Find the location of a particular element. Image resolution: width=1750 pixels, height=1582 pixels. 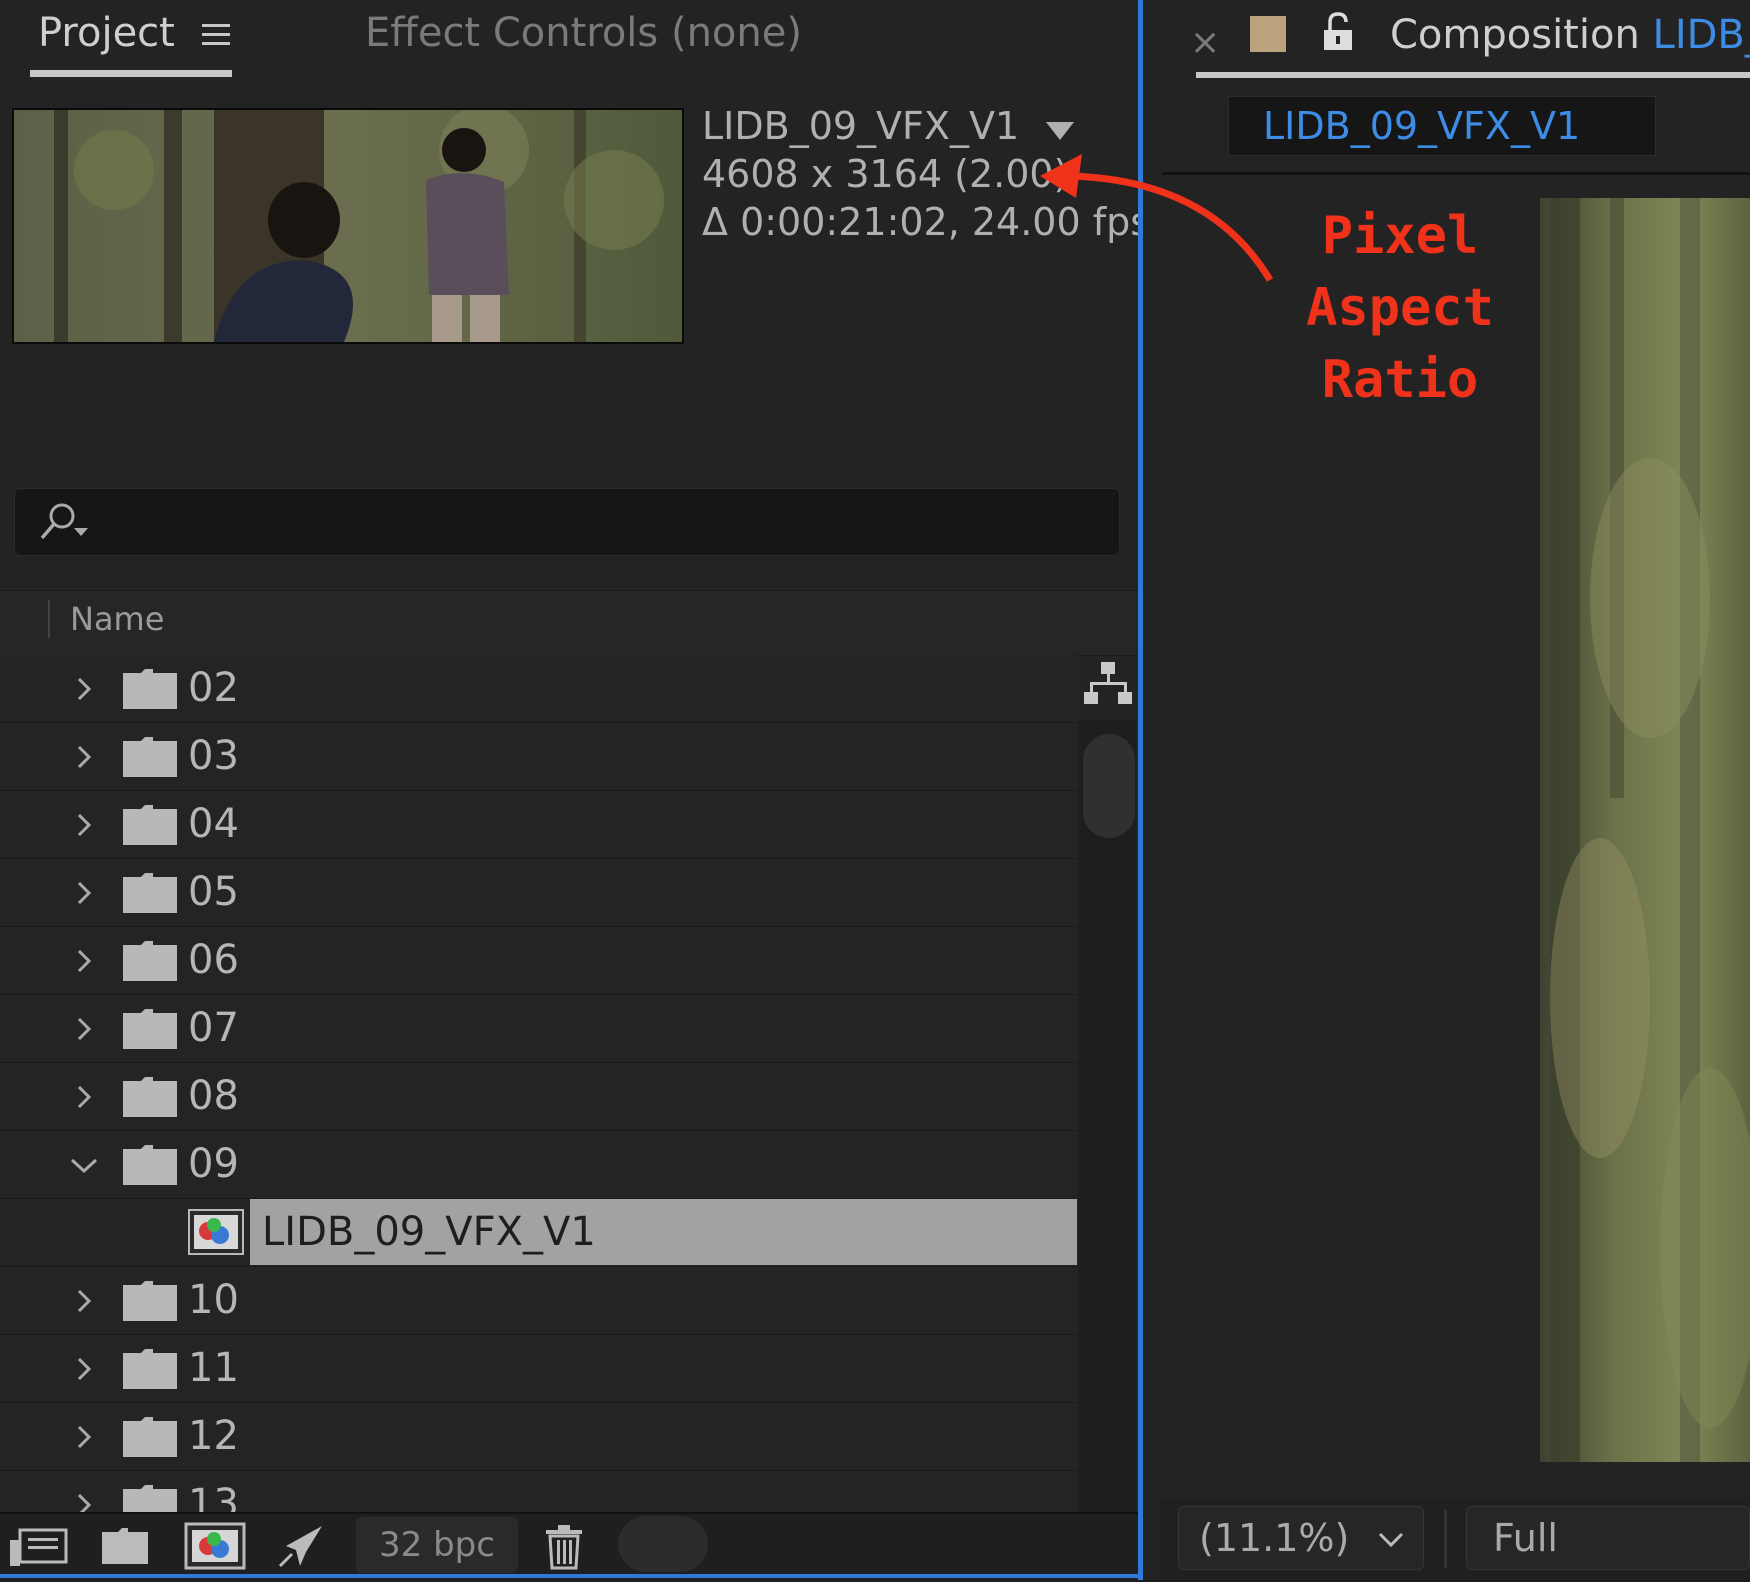

unlock-icon is located at coordinates (1338, 32).